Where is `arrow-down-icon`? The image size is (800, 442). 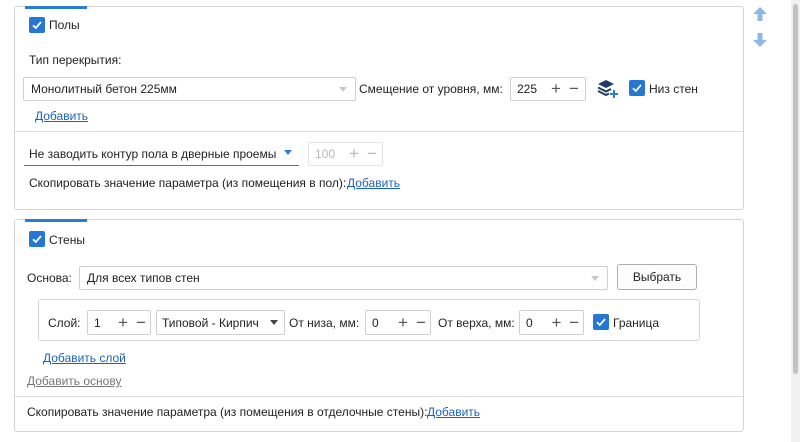 arrow-down-icon is located at coordinates (760, 40).